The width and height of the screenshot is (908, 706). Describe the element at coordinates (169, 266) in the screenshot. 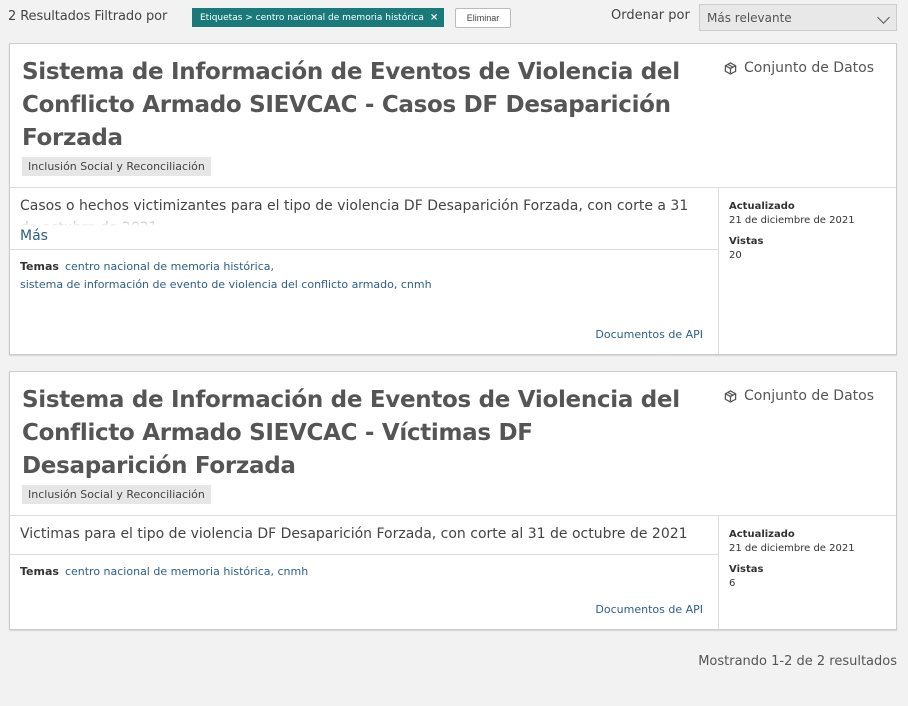

I see `topic-link: centro nacional de memoria histórica,` at that location.